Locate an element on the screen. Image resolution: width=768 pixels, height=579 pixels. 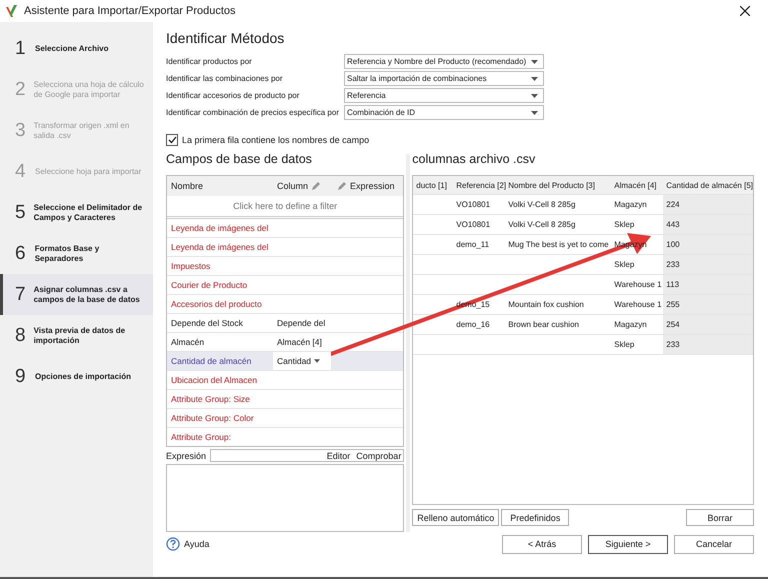
section-heading: Identificar Métodos is located at coordinates (226, 38).